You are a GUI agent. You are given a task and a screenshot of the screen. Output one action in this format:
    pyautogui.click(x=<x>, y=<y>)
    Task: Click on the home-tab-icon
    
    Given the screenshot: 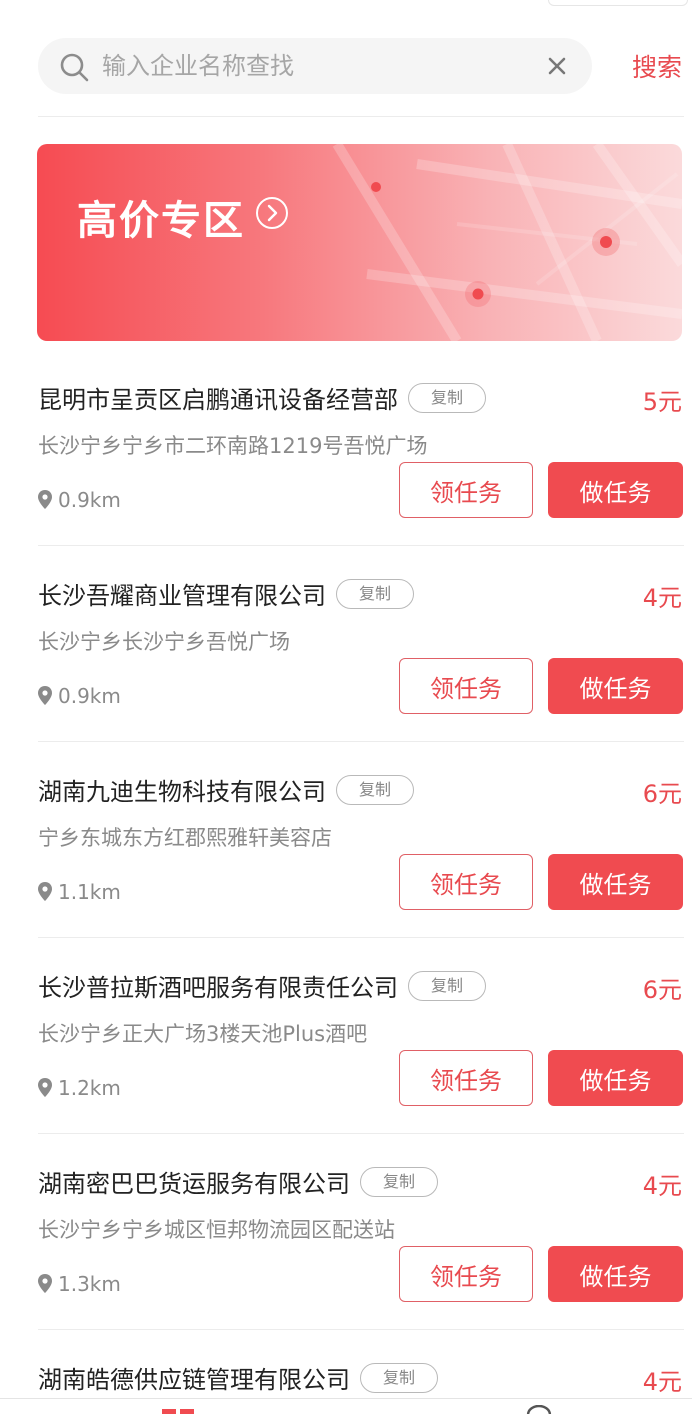 What is the action you would take?
    pyautogui.click(x=180, y=1410)
    